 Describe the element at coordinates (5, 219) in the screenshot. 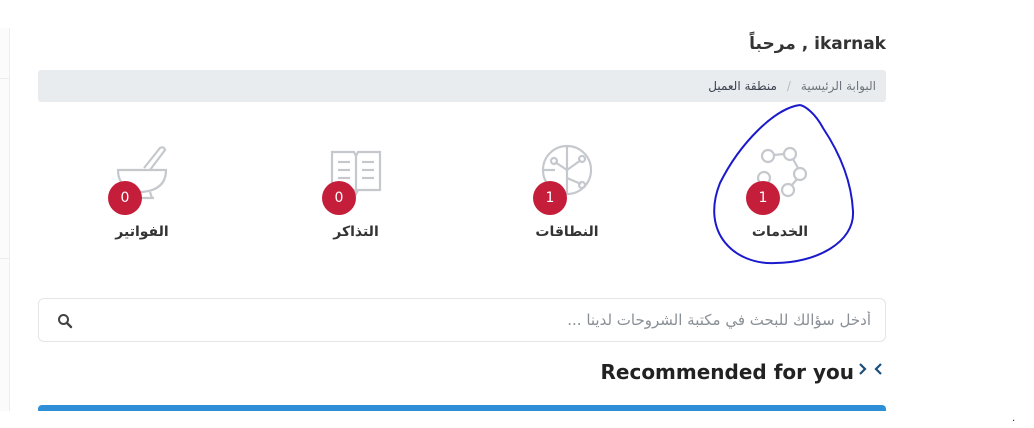

I see `left-sidebar-edge` at that location.